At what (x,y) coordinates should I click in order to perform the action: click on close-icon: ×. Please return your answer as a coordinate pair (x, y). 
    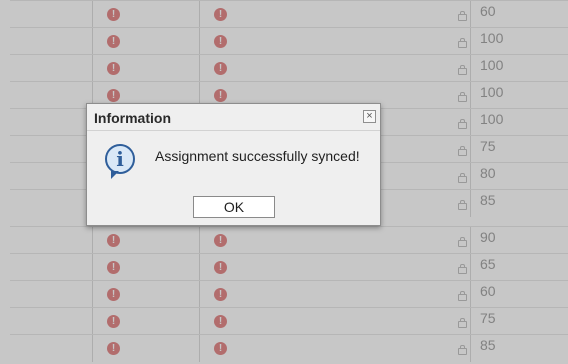
    Looking at the image, I should click on (369, 116).